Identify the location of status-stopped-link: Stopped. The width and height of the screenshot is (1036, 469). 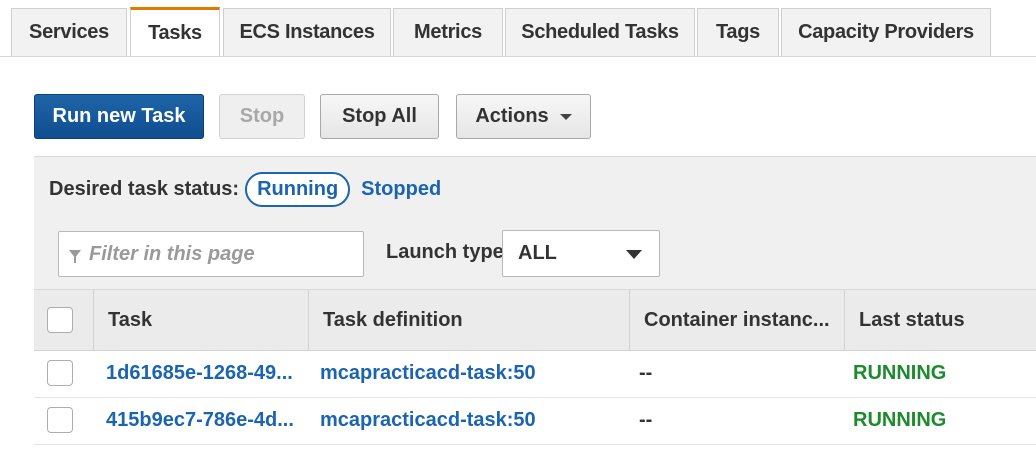
(401, 189).